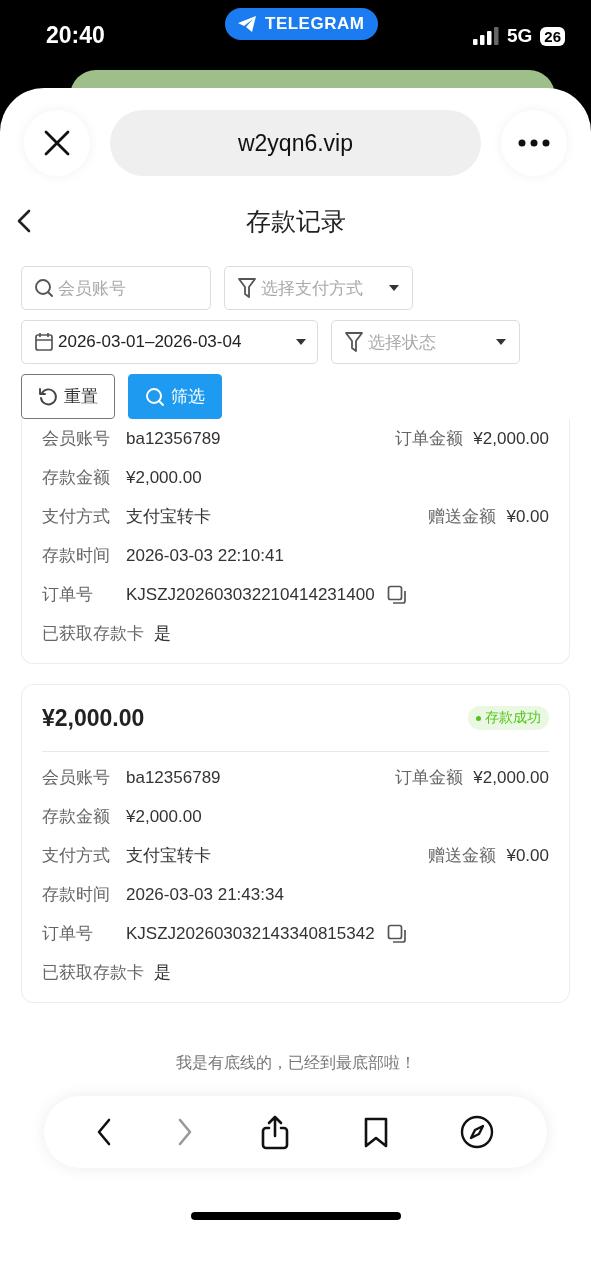  I want to click on compass-button, so click(476, 1132).